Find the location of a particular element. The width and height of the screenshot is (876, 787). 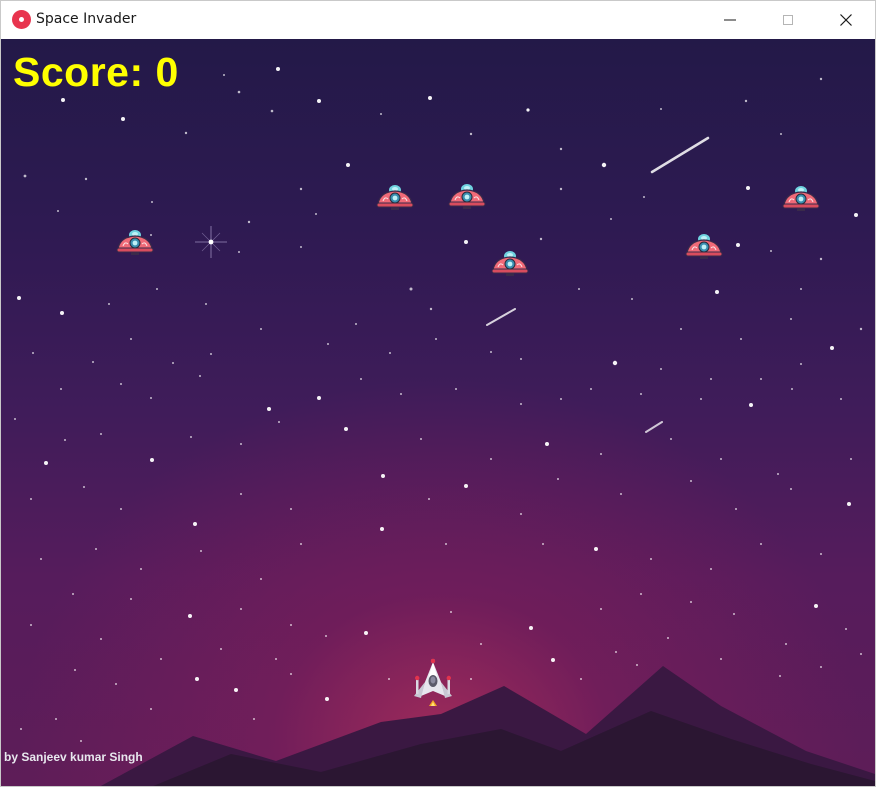

shooting-stars is located at coordinates (598, 284).